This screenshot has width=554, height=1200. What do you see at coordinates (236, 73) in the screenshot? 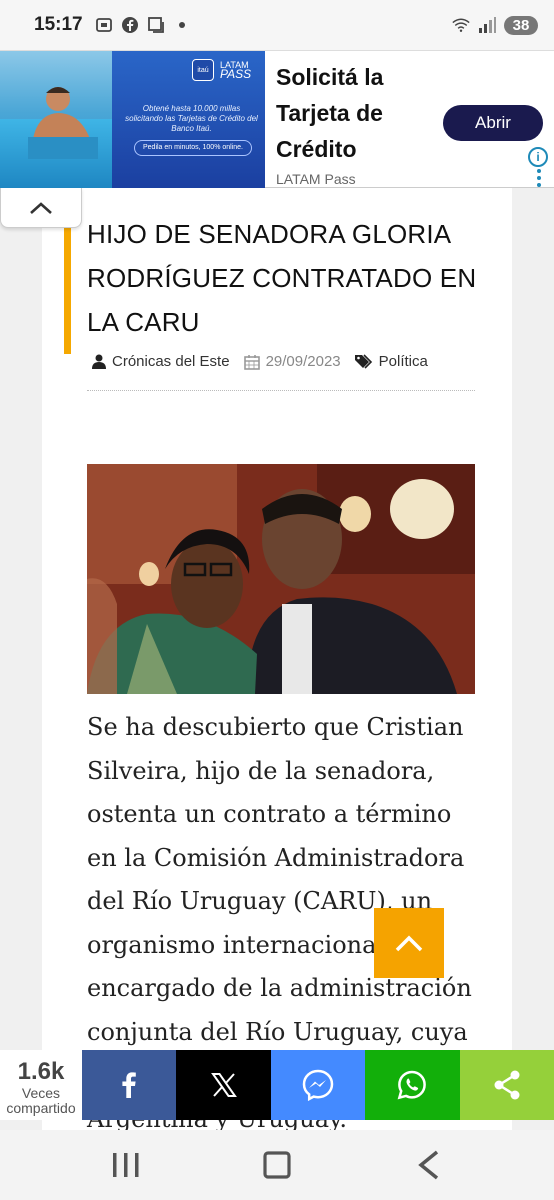
I see `latam-logo-bottom: PASS` at bounding box center [236, 73].